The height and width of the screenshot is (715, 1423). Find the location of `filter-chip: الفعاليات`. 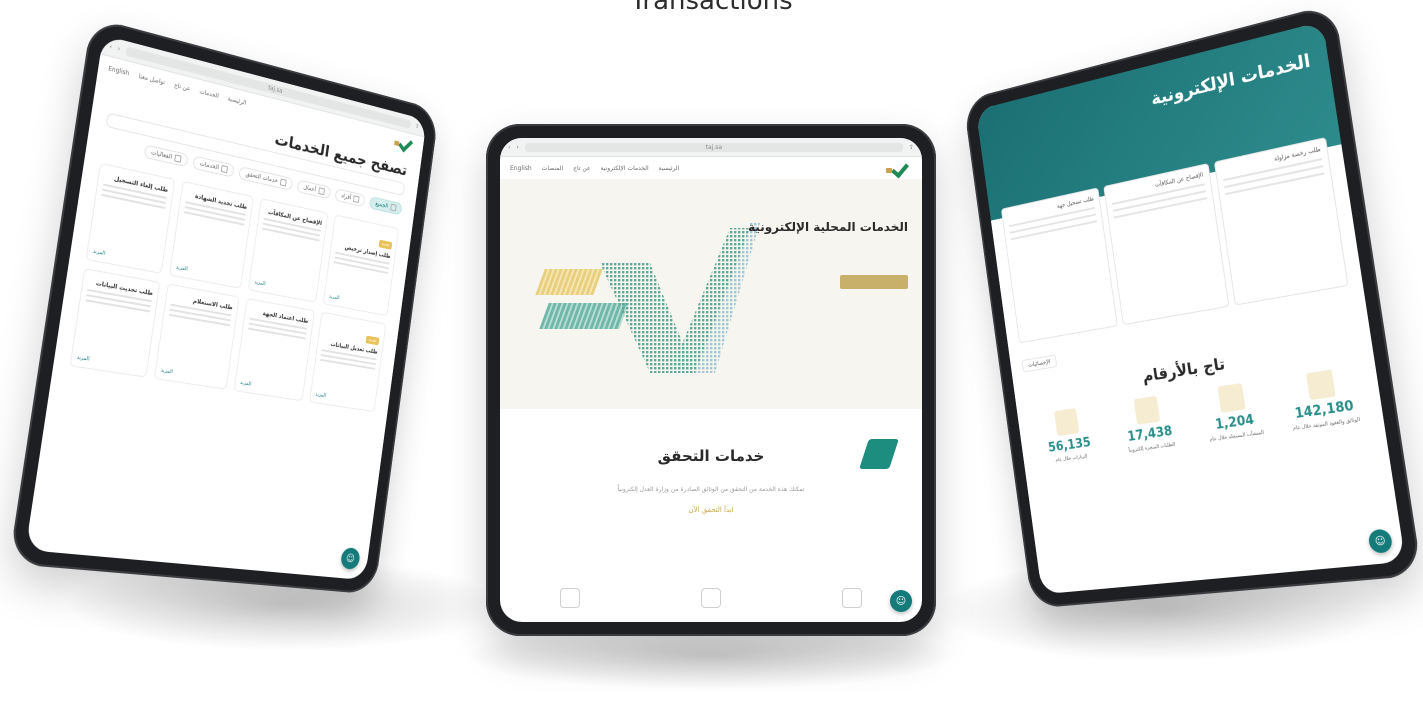

filter-chip: الفعاليات is located at coordinates (165, 155).